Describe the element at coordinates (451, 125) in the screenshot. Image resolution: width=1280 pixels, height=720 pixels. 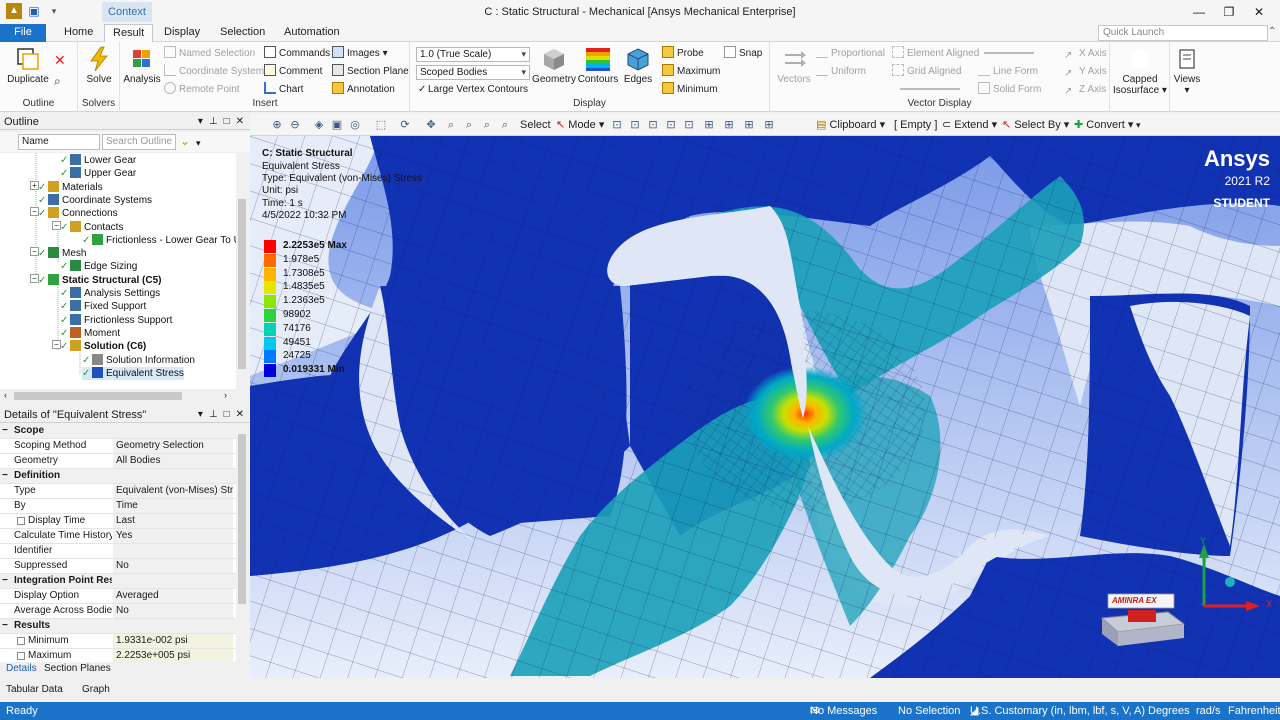
I see `zoom-icon: ⌕` at that location.